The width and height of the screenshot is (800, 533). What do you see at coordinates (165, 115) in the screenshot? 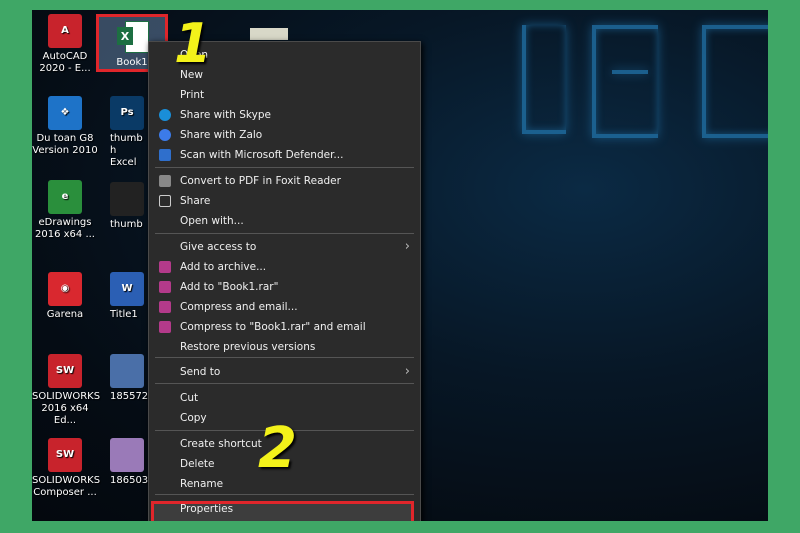
I see `skype-icon` at bounding box center [165, 115].